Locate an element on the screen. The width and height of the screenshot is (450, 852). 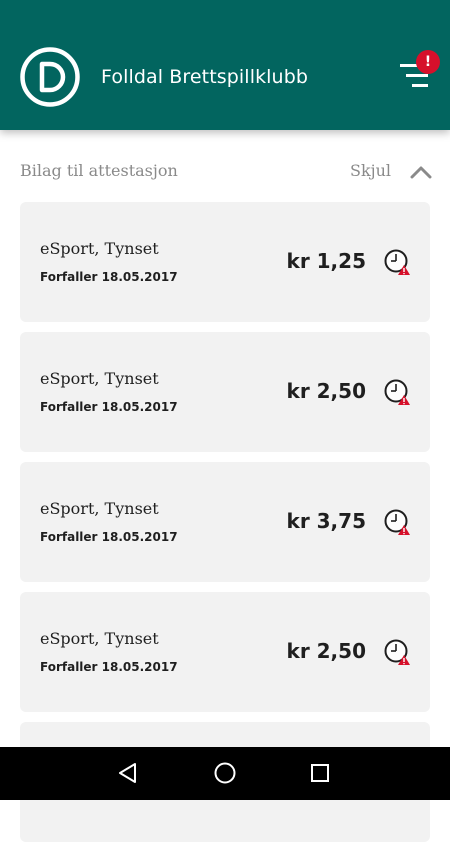
app-title: Folldal Brettspillklubb is located at coordinates (205, 77).